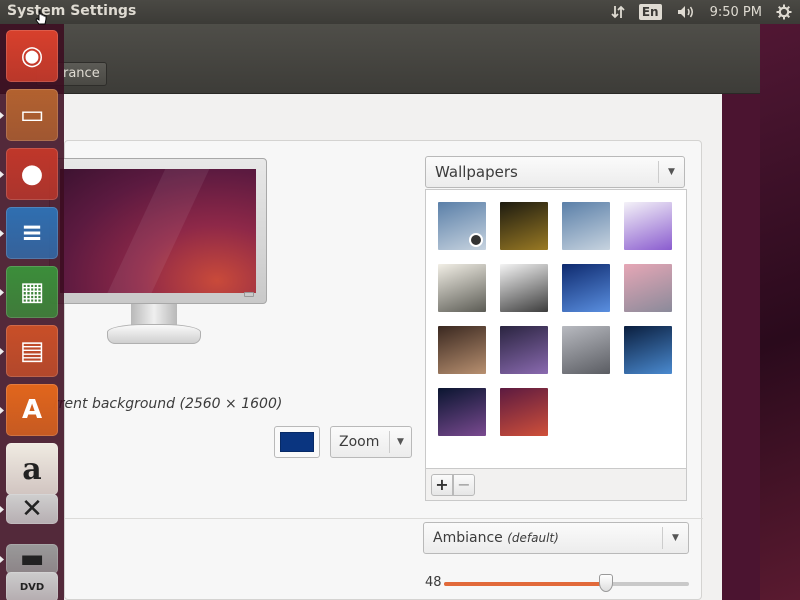 This screenshot has width=800, height=600. I want to click on amazon-glyph: a, so click(32, 469).